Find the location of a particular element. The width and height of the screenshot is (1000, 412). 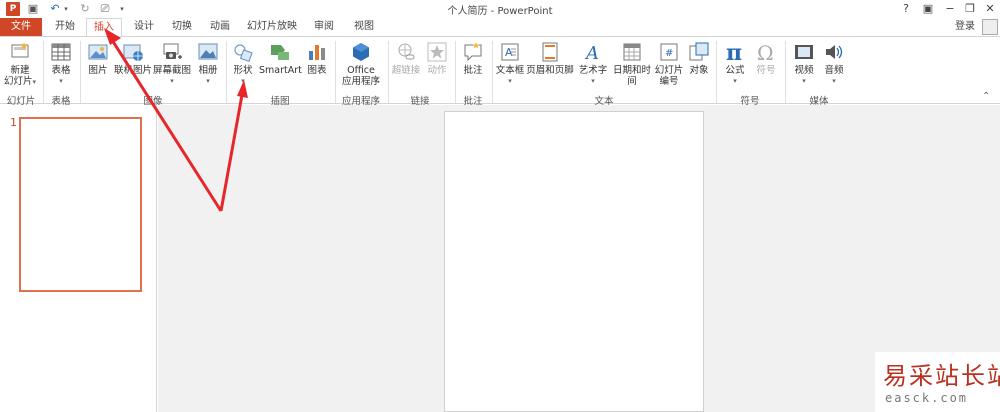

office-apps-label: Office 应用程序 is located at coordinates (360, 76).